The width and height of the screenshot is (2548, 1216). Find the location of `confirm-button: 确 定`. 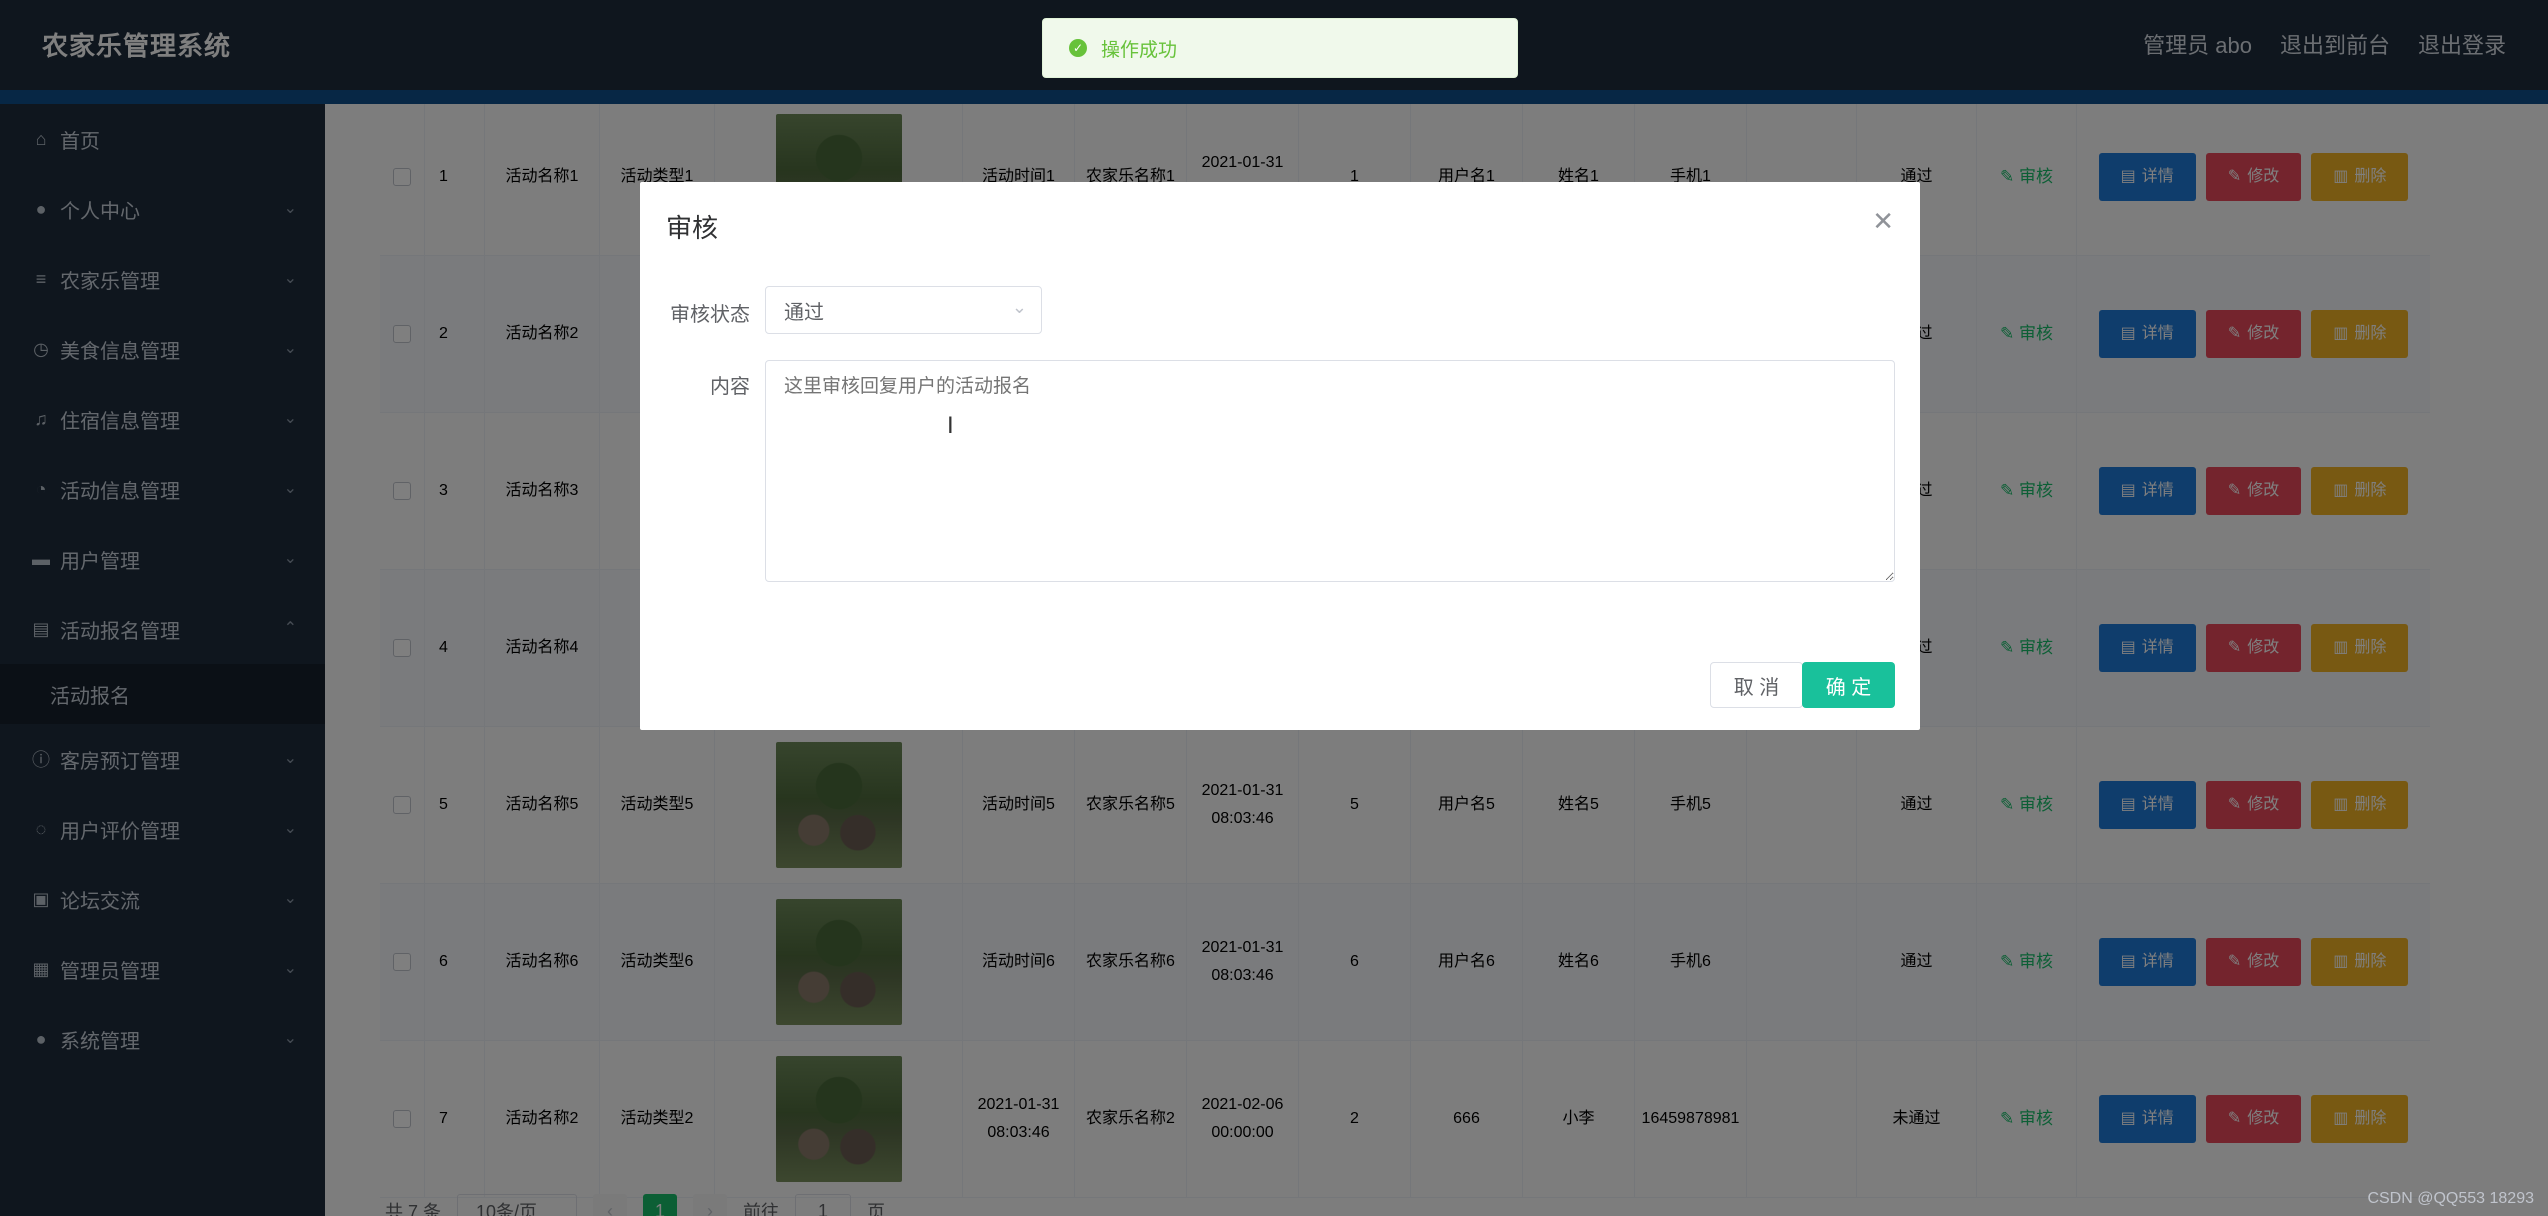

confirm-button: 确 定 is located at coordinates (1848, 685).